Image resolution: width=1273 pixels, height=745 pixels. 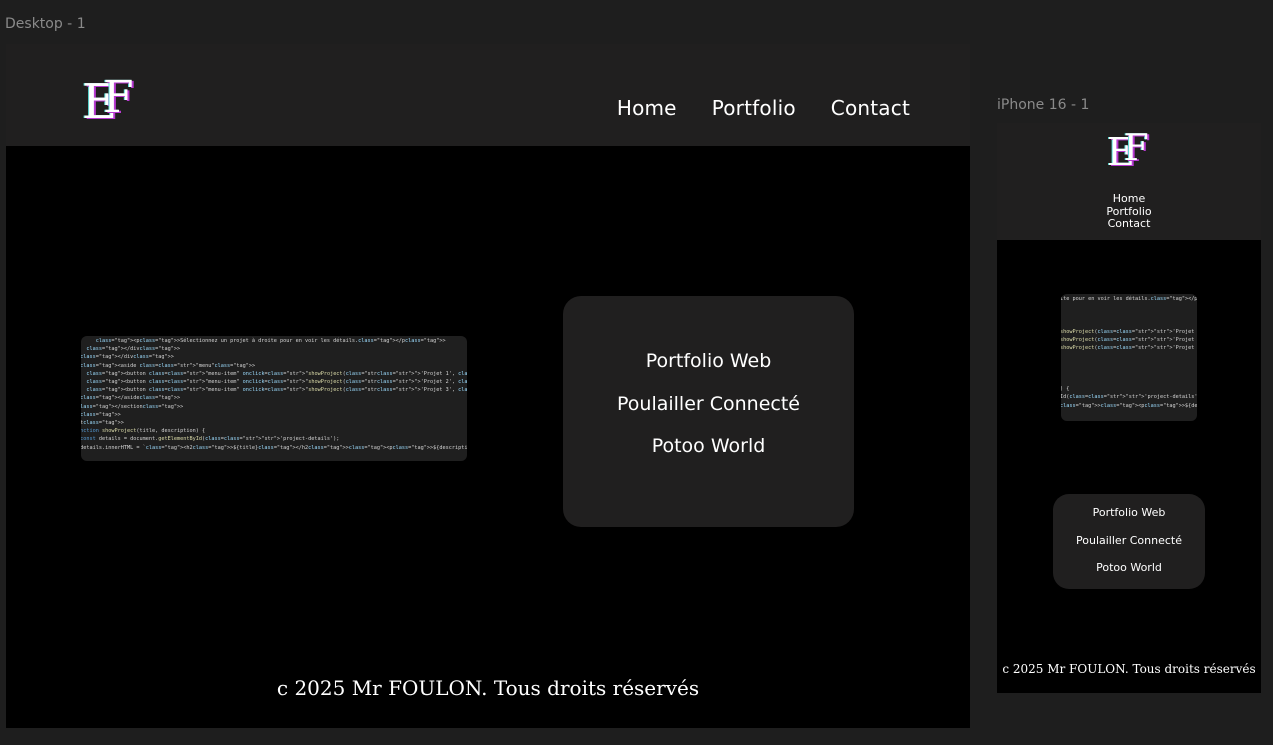 What do you see at coordinates (488, 688) in the screenshot?
I see `site-footer: c 2025 Mr FOULON. Tous droits réservés` at bounding box center [488, 688].